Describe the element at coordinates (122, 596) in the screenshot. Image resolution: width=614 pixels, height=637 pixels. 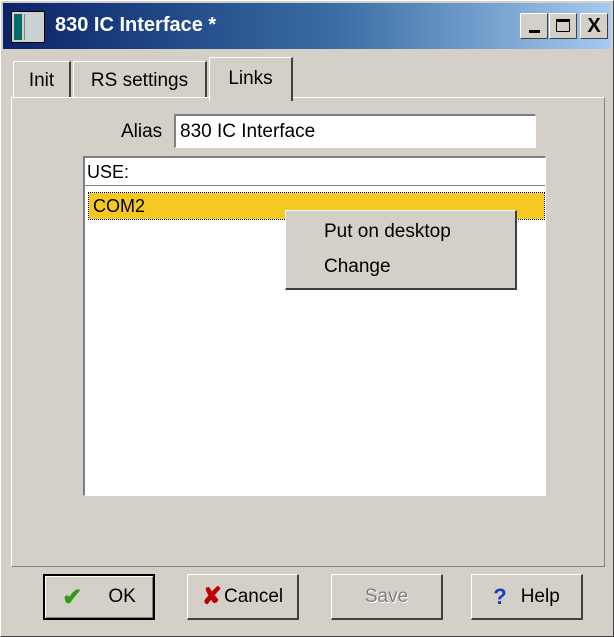
I see `ok-label: OK` at that location.